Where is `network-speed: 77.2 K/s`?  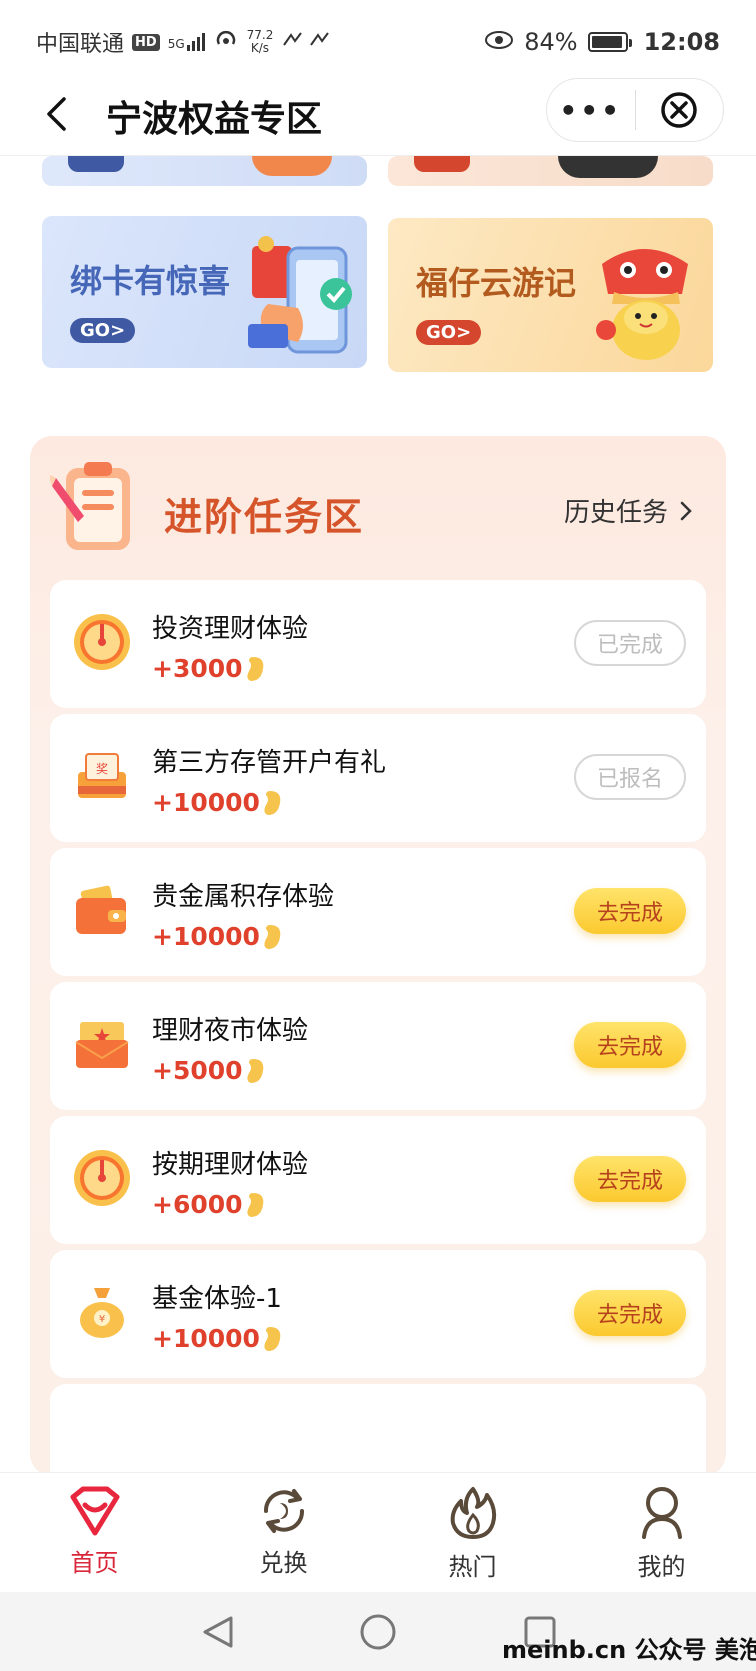
network-speed: 77.2 K/s is located at coordinates (260, 42).